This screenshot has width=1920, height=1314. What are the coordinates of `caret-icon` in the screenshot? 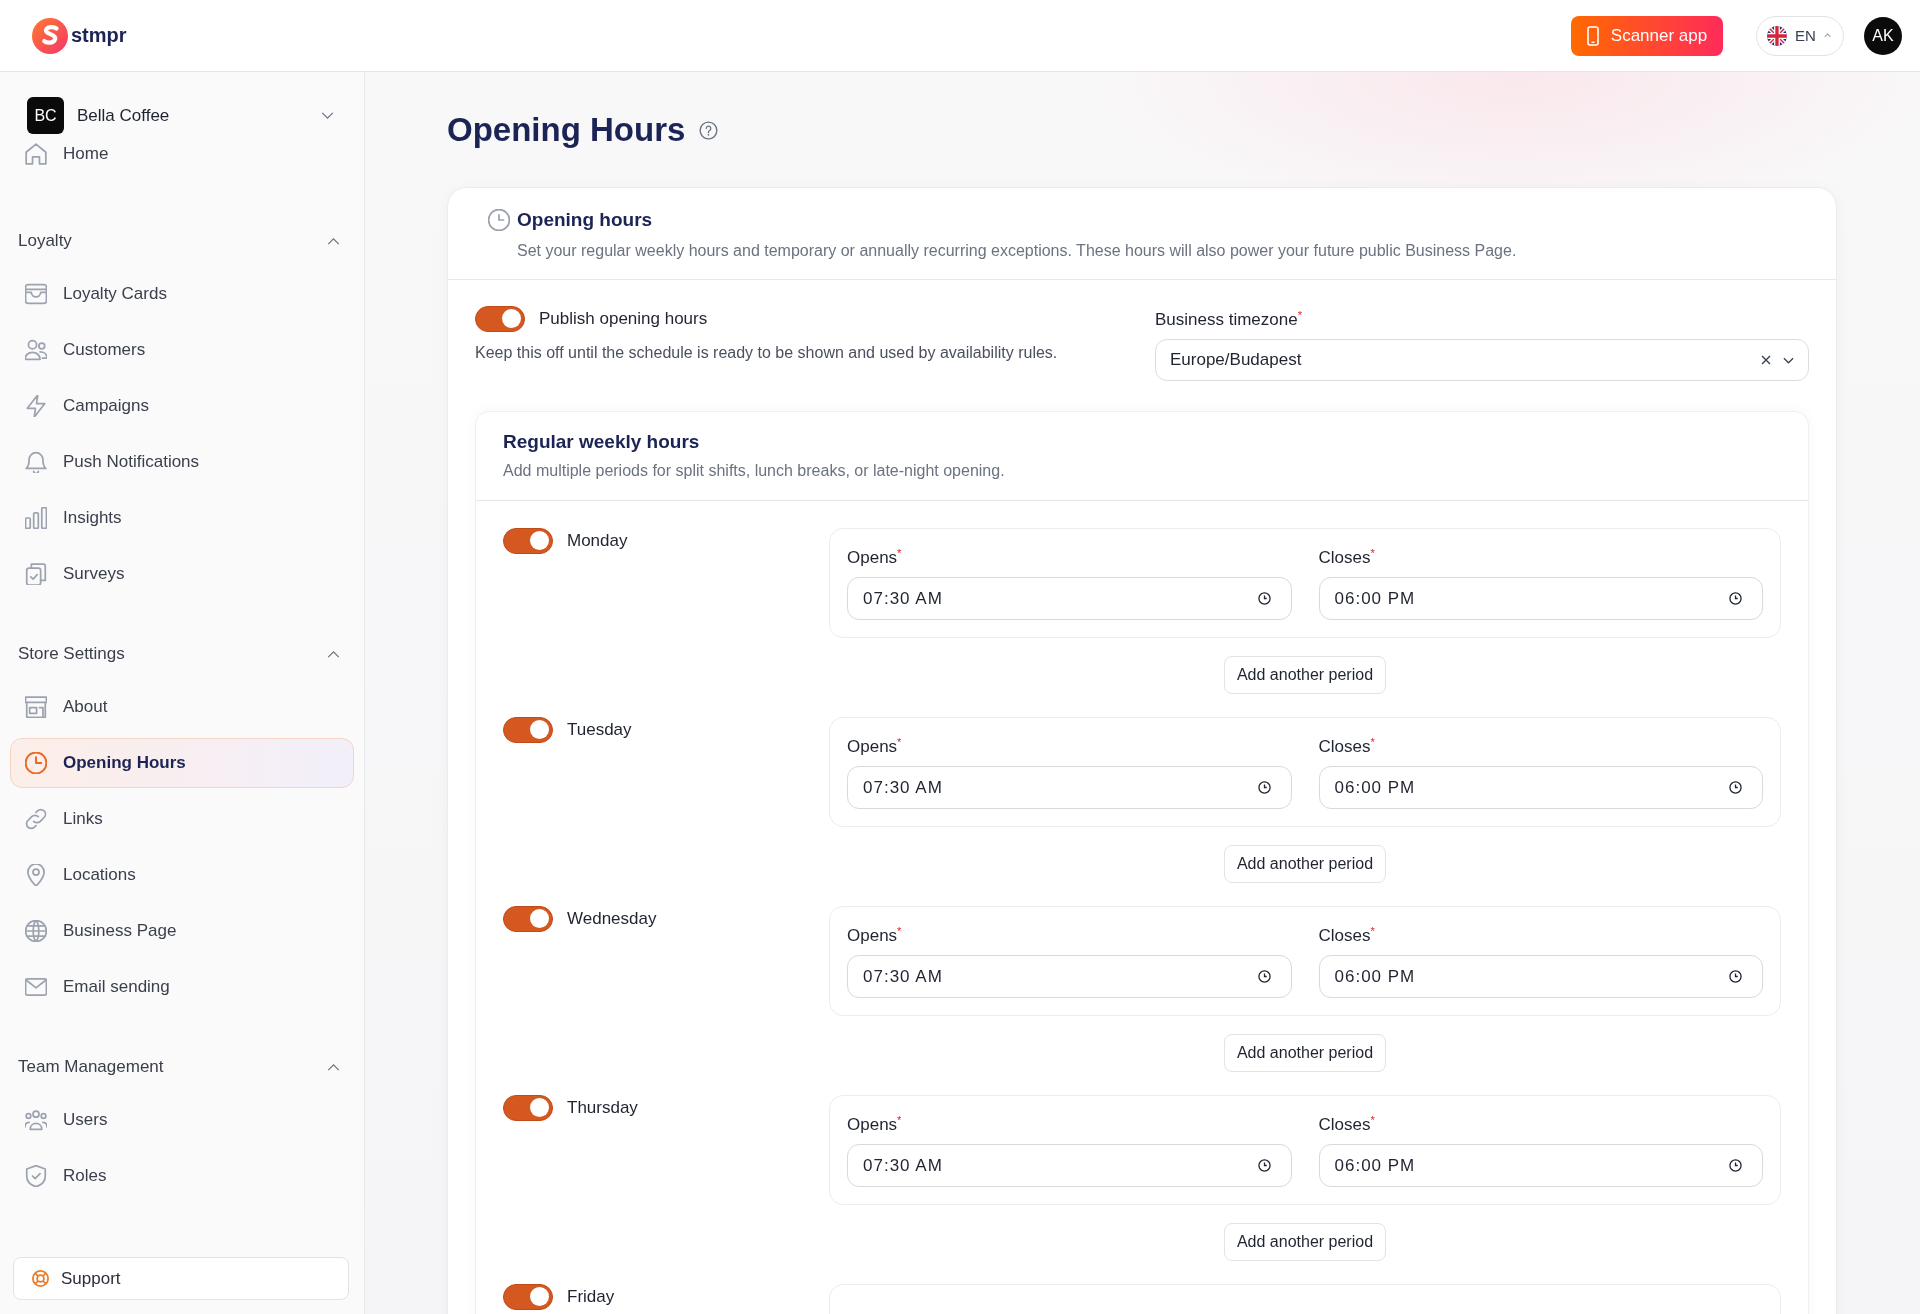 It's located at (1827, 35).